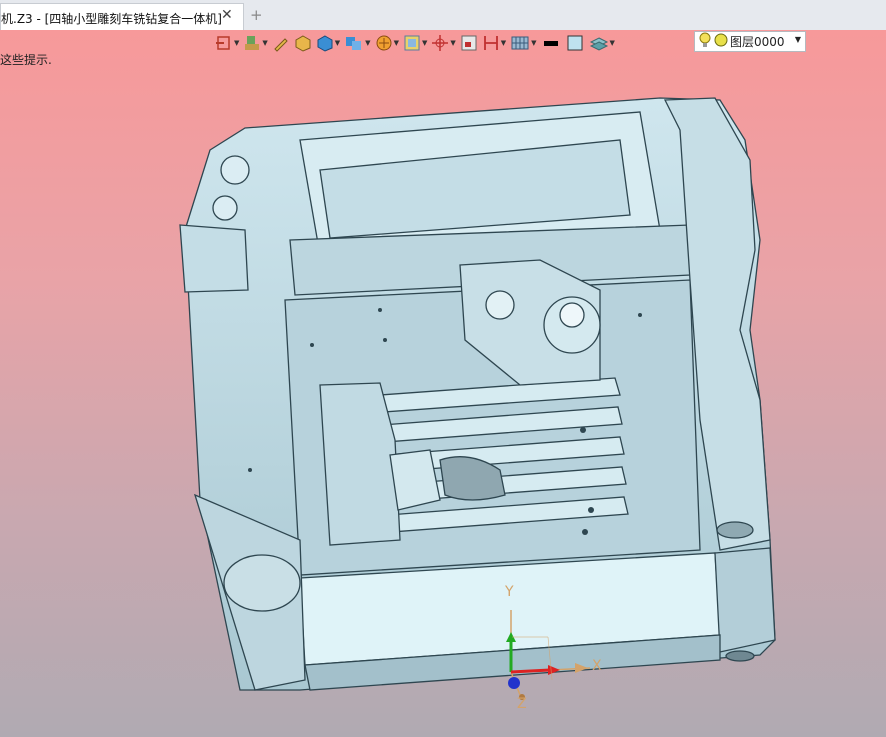 The image size is (886, 737). What do you see at coordinates (798, 39) in the screenshot?
I see `chevron-down-icon: ▼` at bounding box center [798, 39].